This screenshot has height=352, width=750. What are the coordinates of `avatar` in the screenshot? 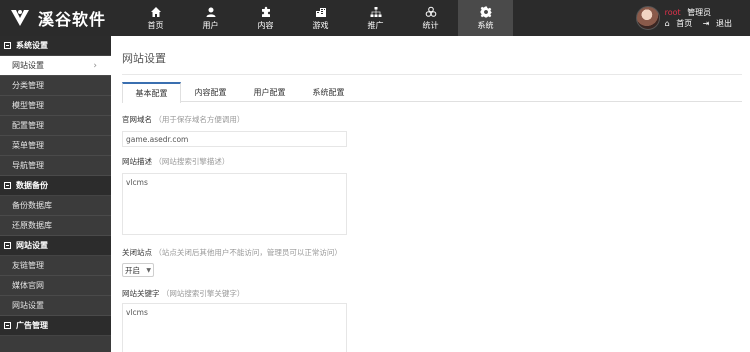 It's located at (647, 18).